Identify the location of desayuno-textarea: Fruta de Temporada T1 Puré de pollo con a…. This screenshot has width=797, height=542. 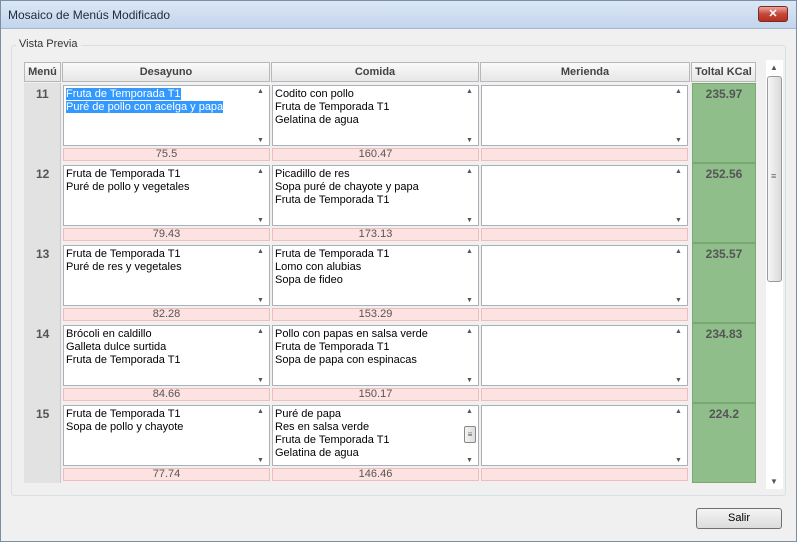
(166, 115).